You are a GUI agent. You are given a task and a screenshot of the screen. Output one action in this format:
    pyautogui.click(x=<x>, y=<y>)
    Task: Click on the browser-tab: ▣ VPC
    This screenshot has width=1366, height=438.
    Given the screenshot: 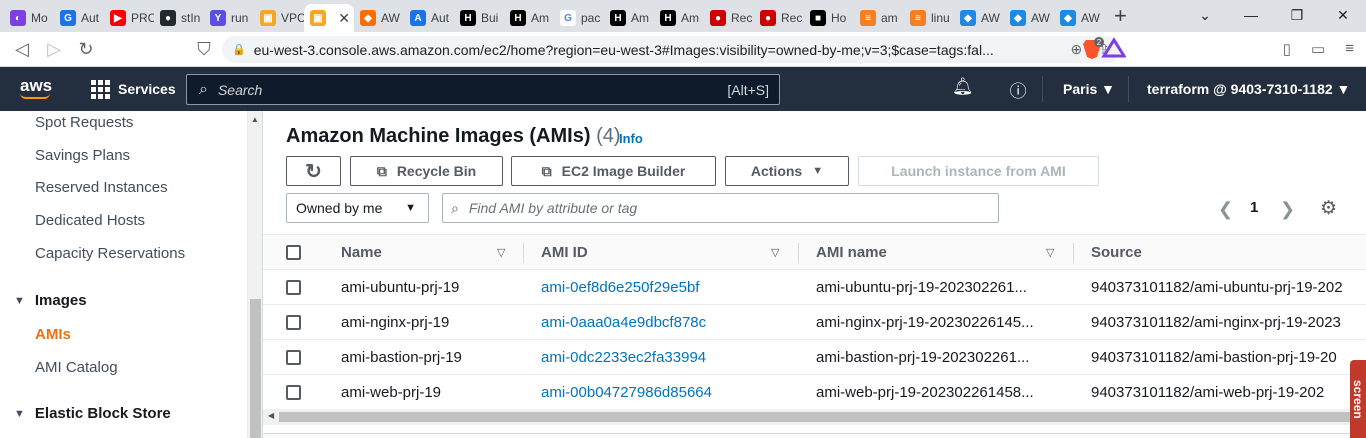 What is the action you would take?
    pyautogui.click(x=279, y=18)
    